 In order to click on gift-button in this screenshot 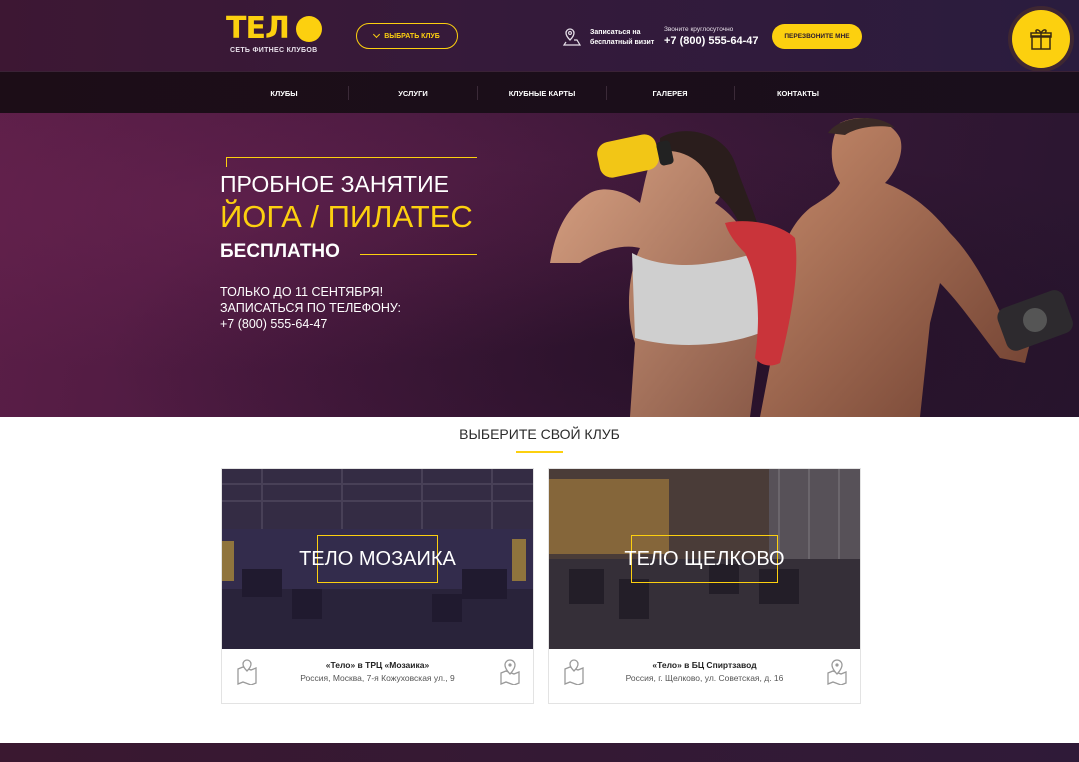, I will do `click(1041, 39)`.